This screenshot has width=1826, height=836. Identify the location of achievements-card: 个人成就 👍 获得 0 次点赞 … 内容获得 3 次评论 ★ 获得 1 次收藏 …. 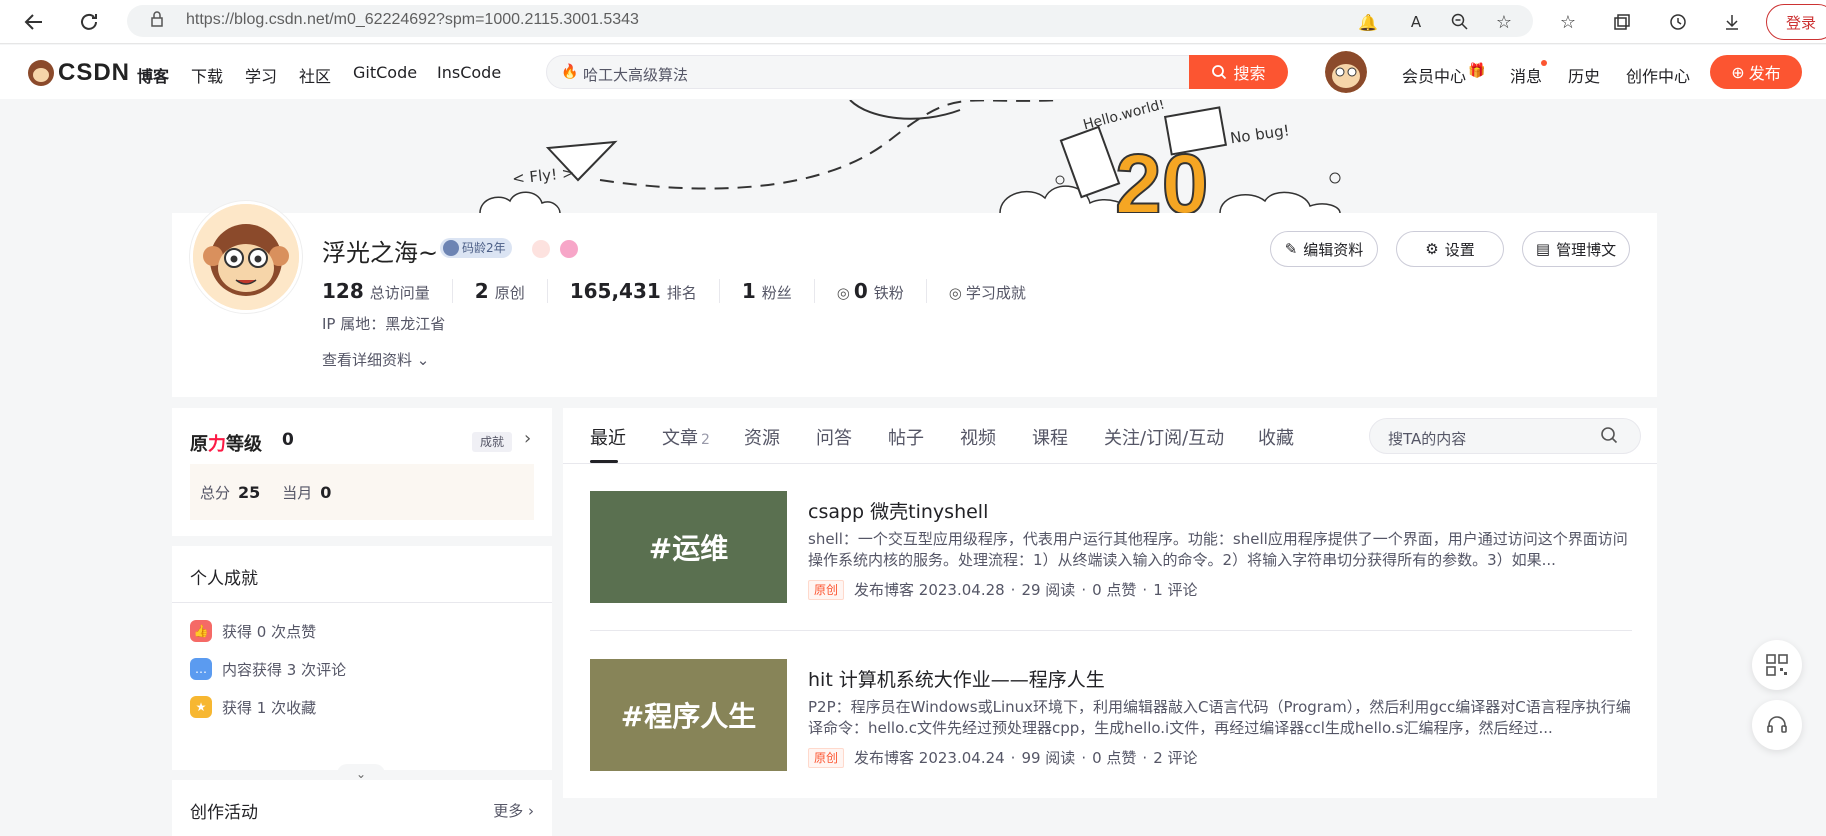
(362, 665).